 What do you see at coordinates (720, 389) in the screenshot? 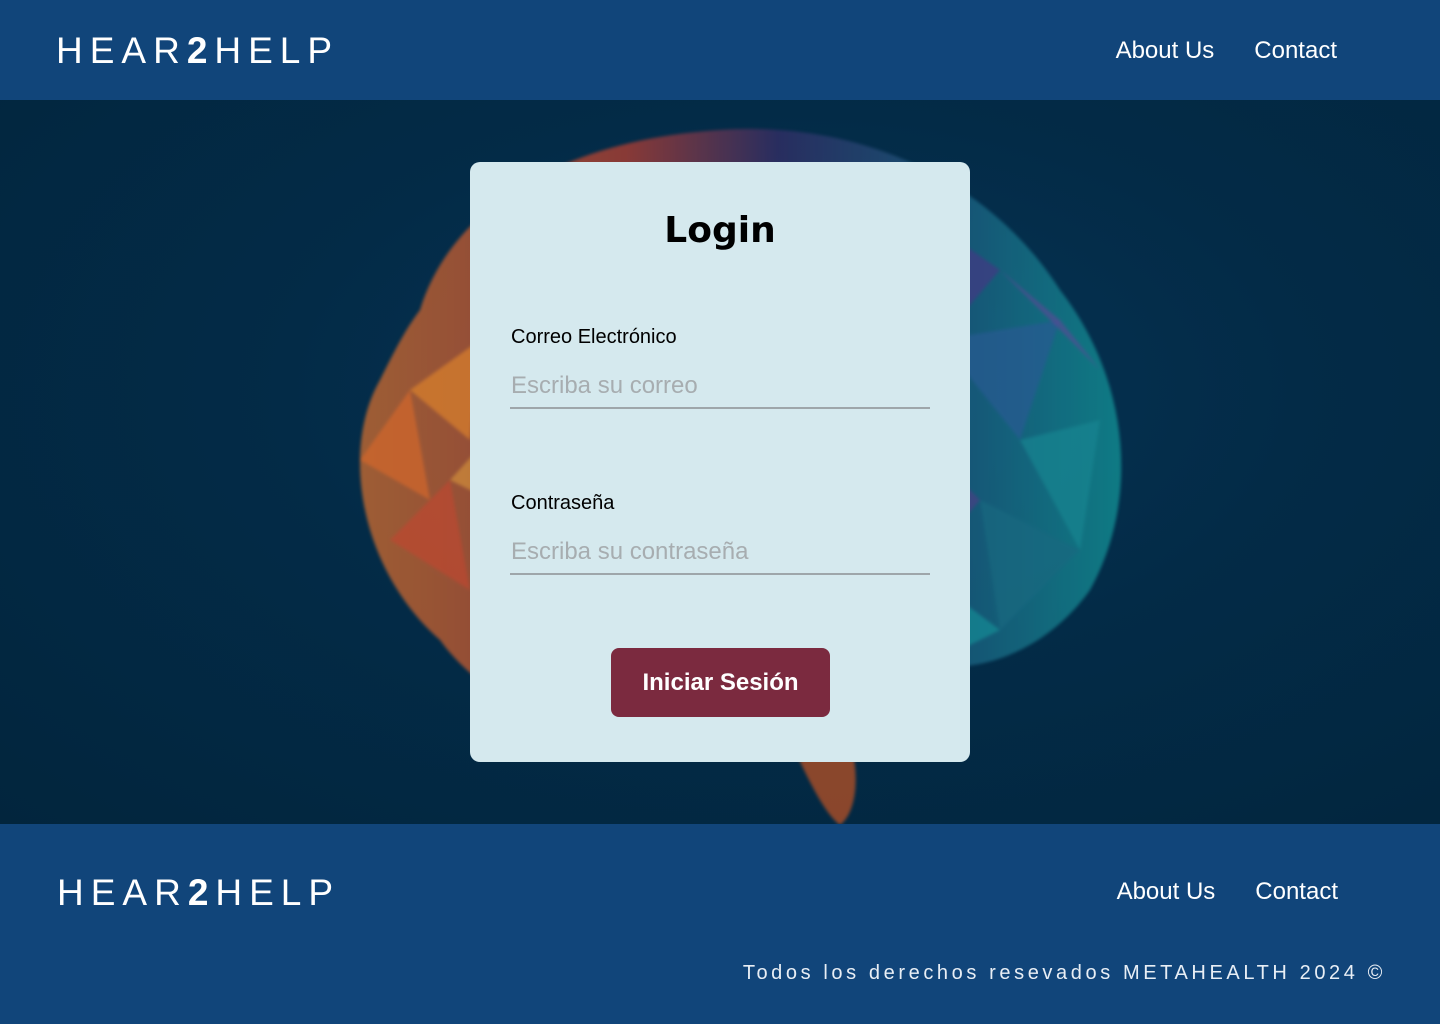
I see `email-field` at bounding box center [720, 389].